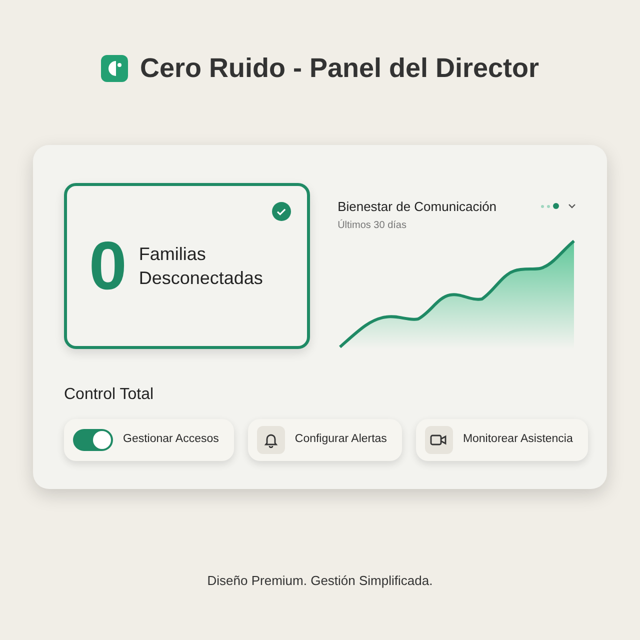 This screenshot has height=640, width=640. I want to click on logo-icon, so click(114, 68).